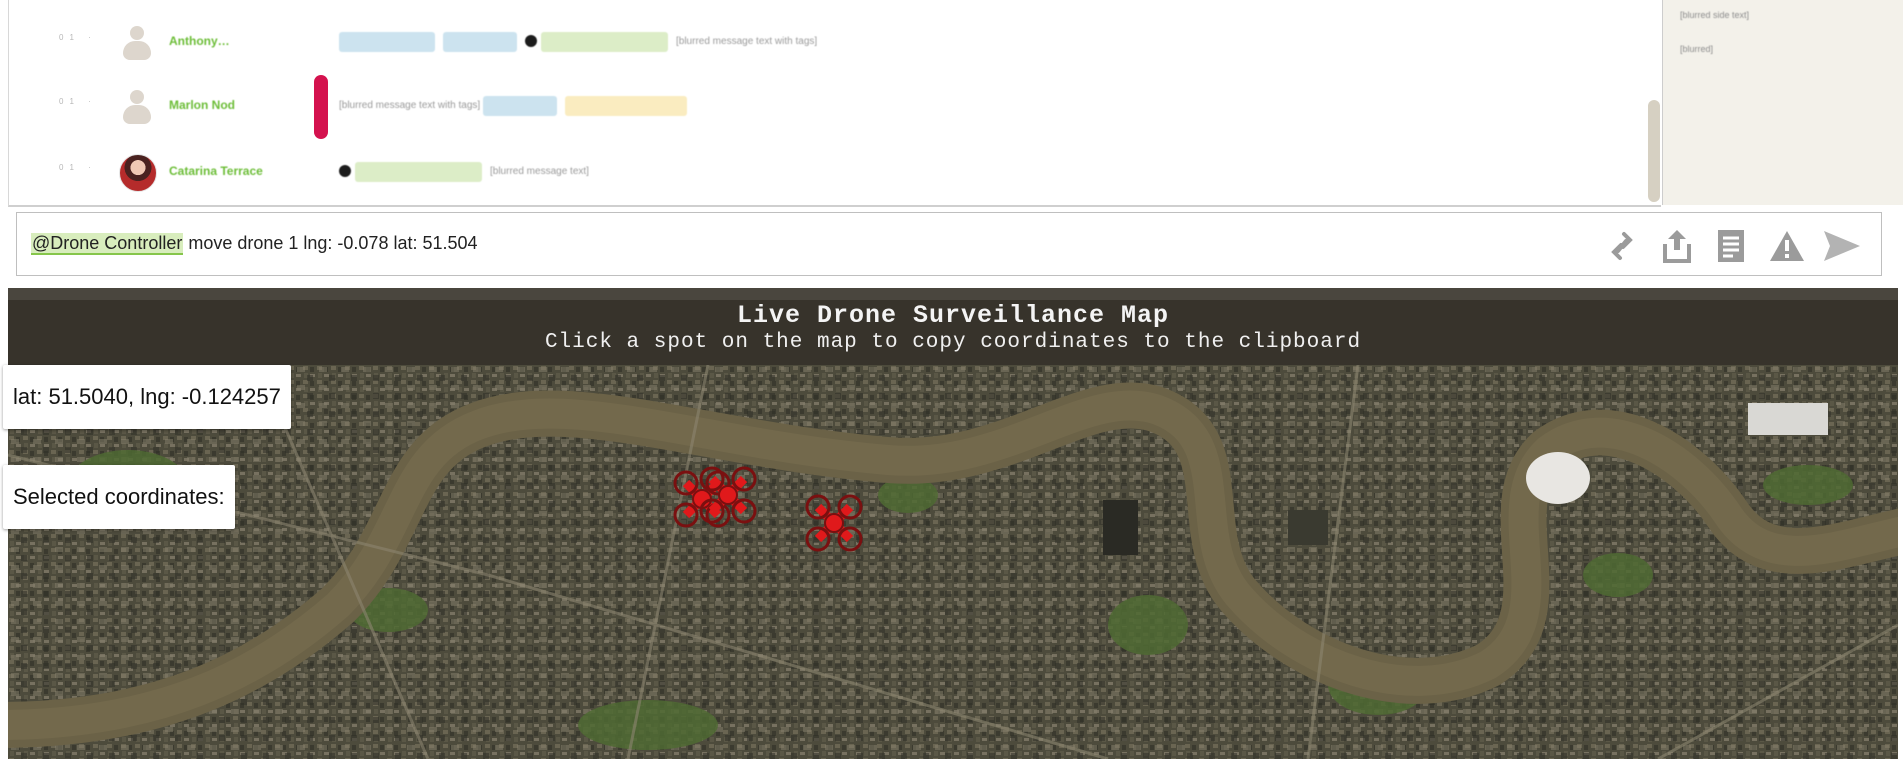  What do you see at coordinates (1714, 32) in the screenshot?
I see `side-panel-text: [blurred side text] [blurred]` at bounding box center [1714, 32].